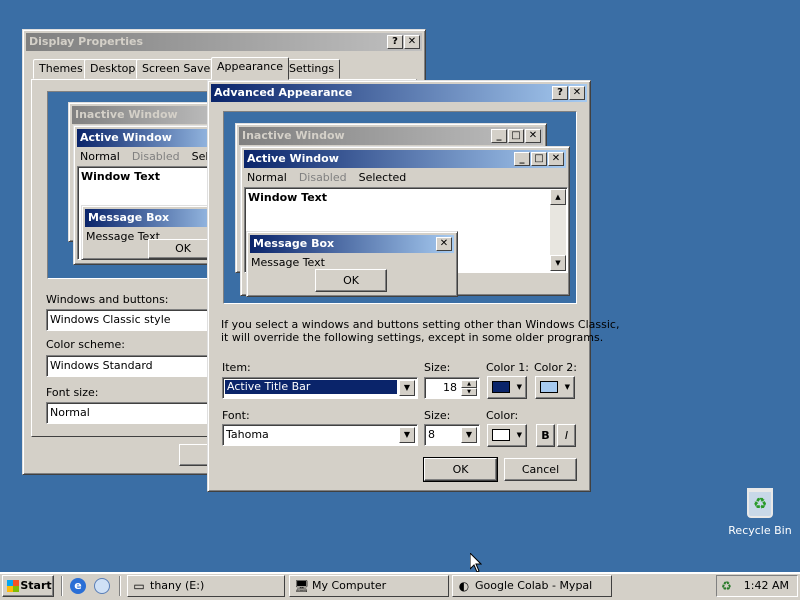  I want to click on color-scheme-select: Windows Standard, so click(131, 366).